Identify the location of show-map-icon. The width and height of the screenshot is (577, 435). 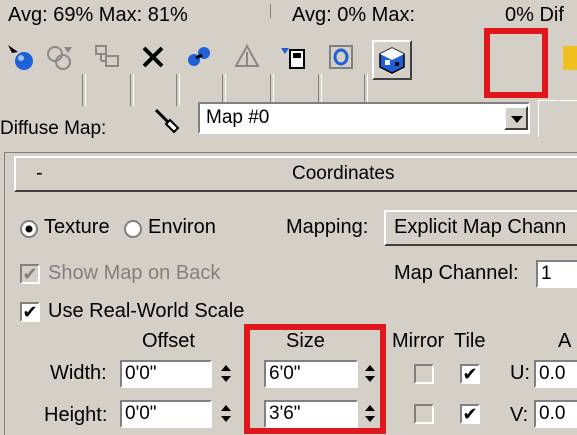
(341, 57).